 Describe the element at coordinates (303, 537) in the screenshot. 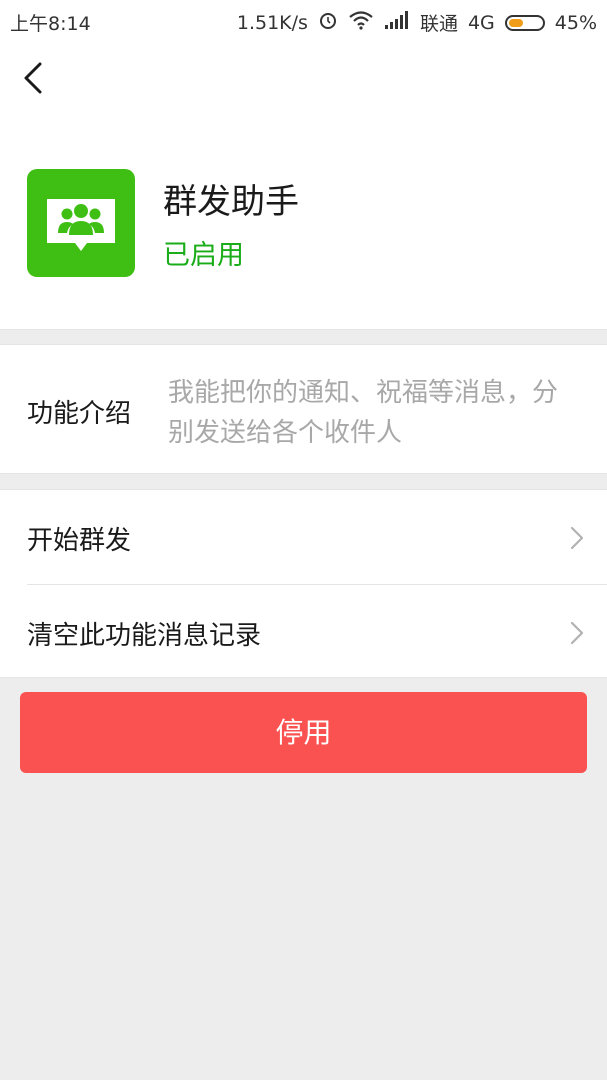

I see `start-broadcast-item: 开始群发` at that location.